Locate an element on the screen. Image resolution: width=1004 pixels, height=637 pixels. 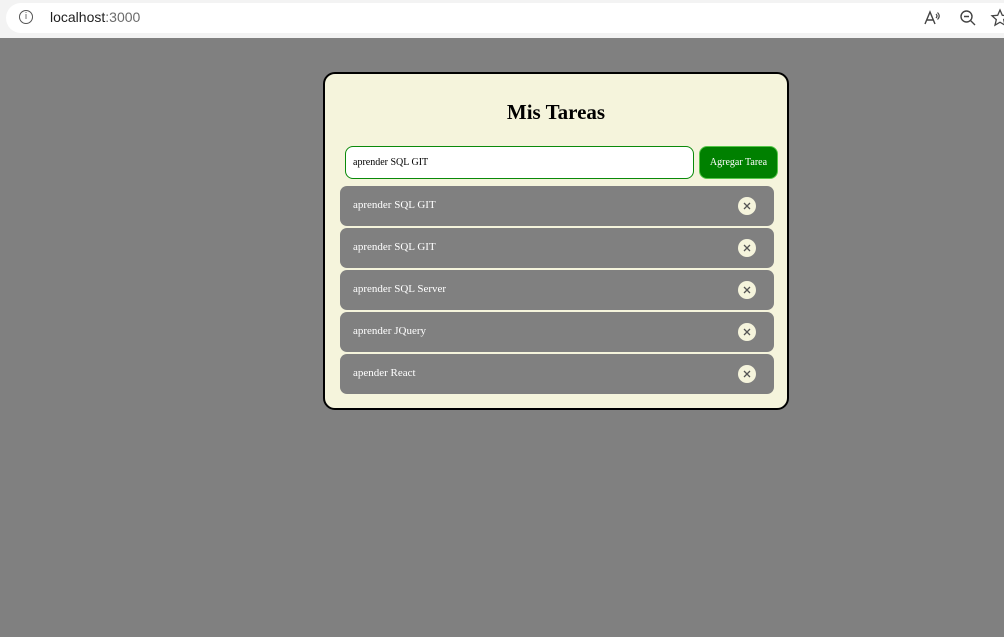
browser-toolbar: i localhost:3000 is located at coordinates (502, 19).